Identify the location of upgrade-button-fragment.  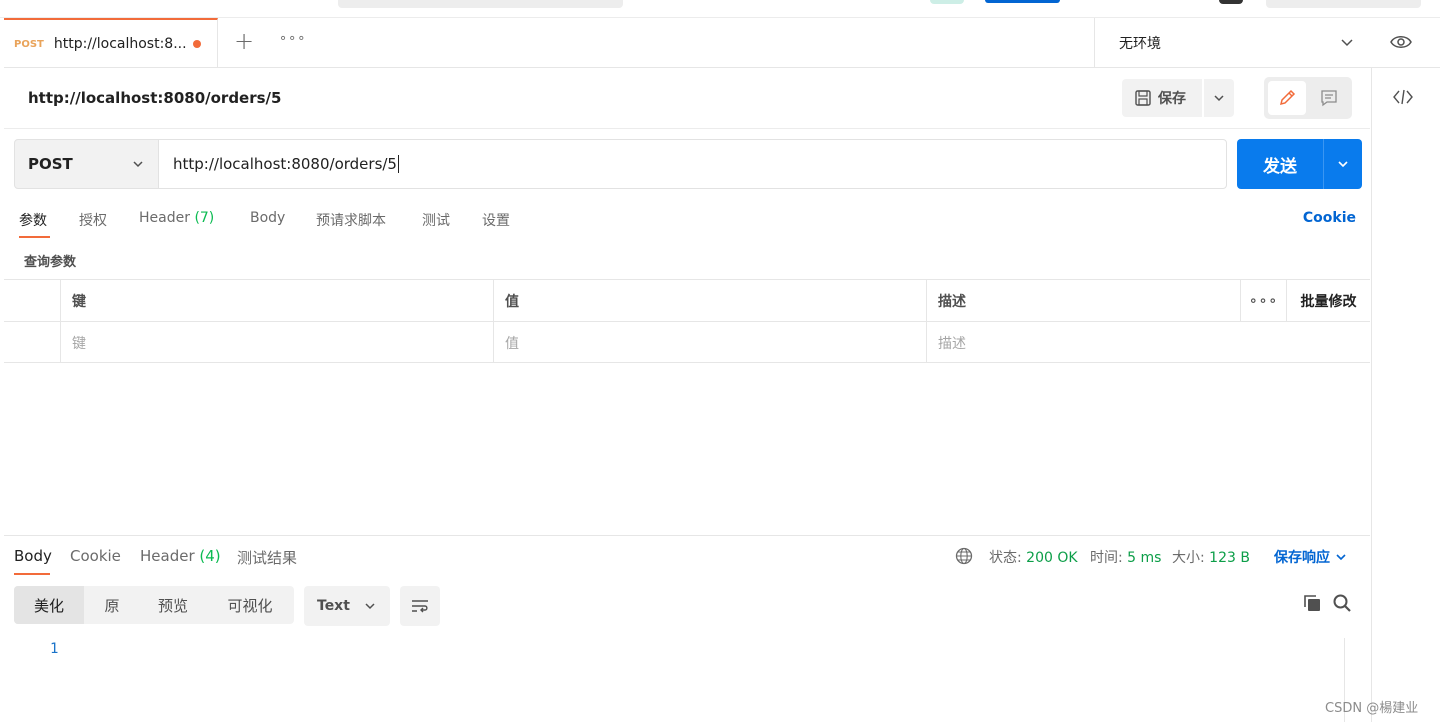
(1022, 1).